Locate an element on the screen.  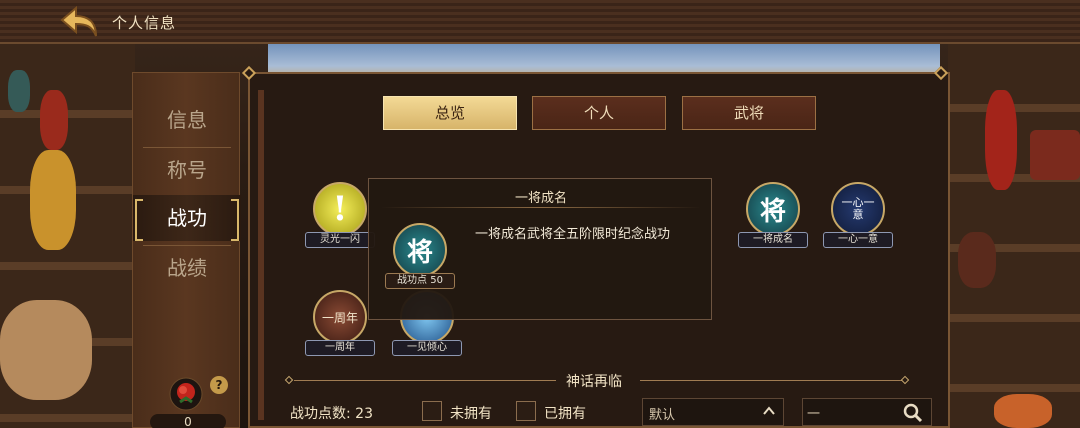
back-button is located at coordinates (81, 22).